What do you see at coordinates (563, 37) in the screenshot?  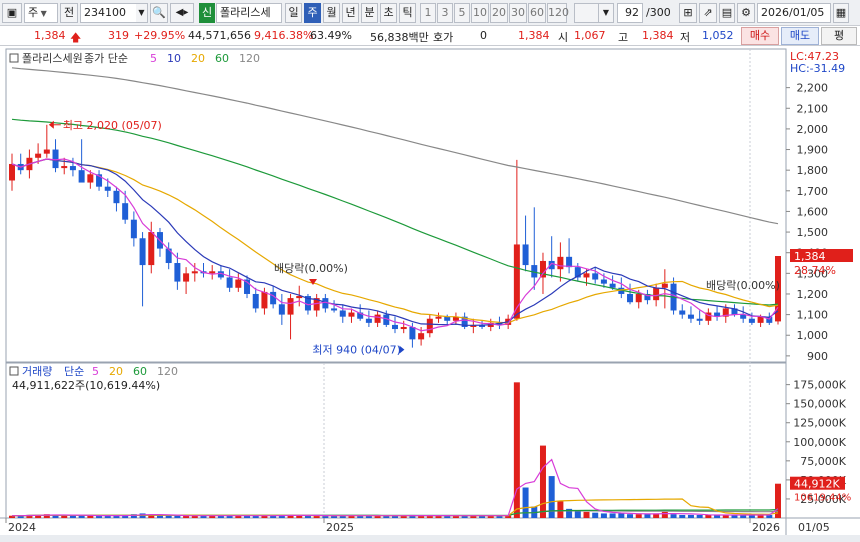 I see `open-label: 시` at bounding box center [563, 37].